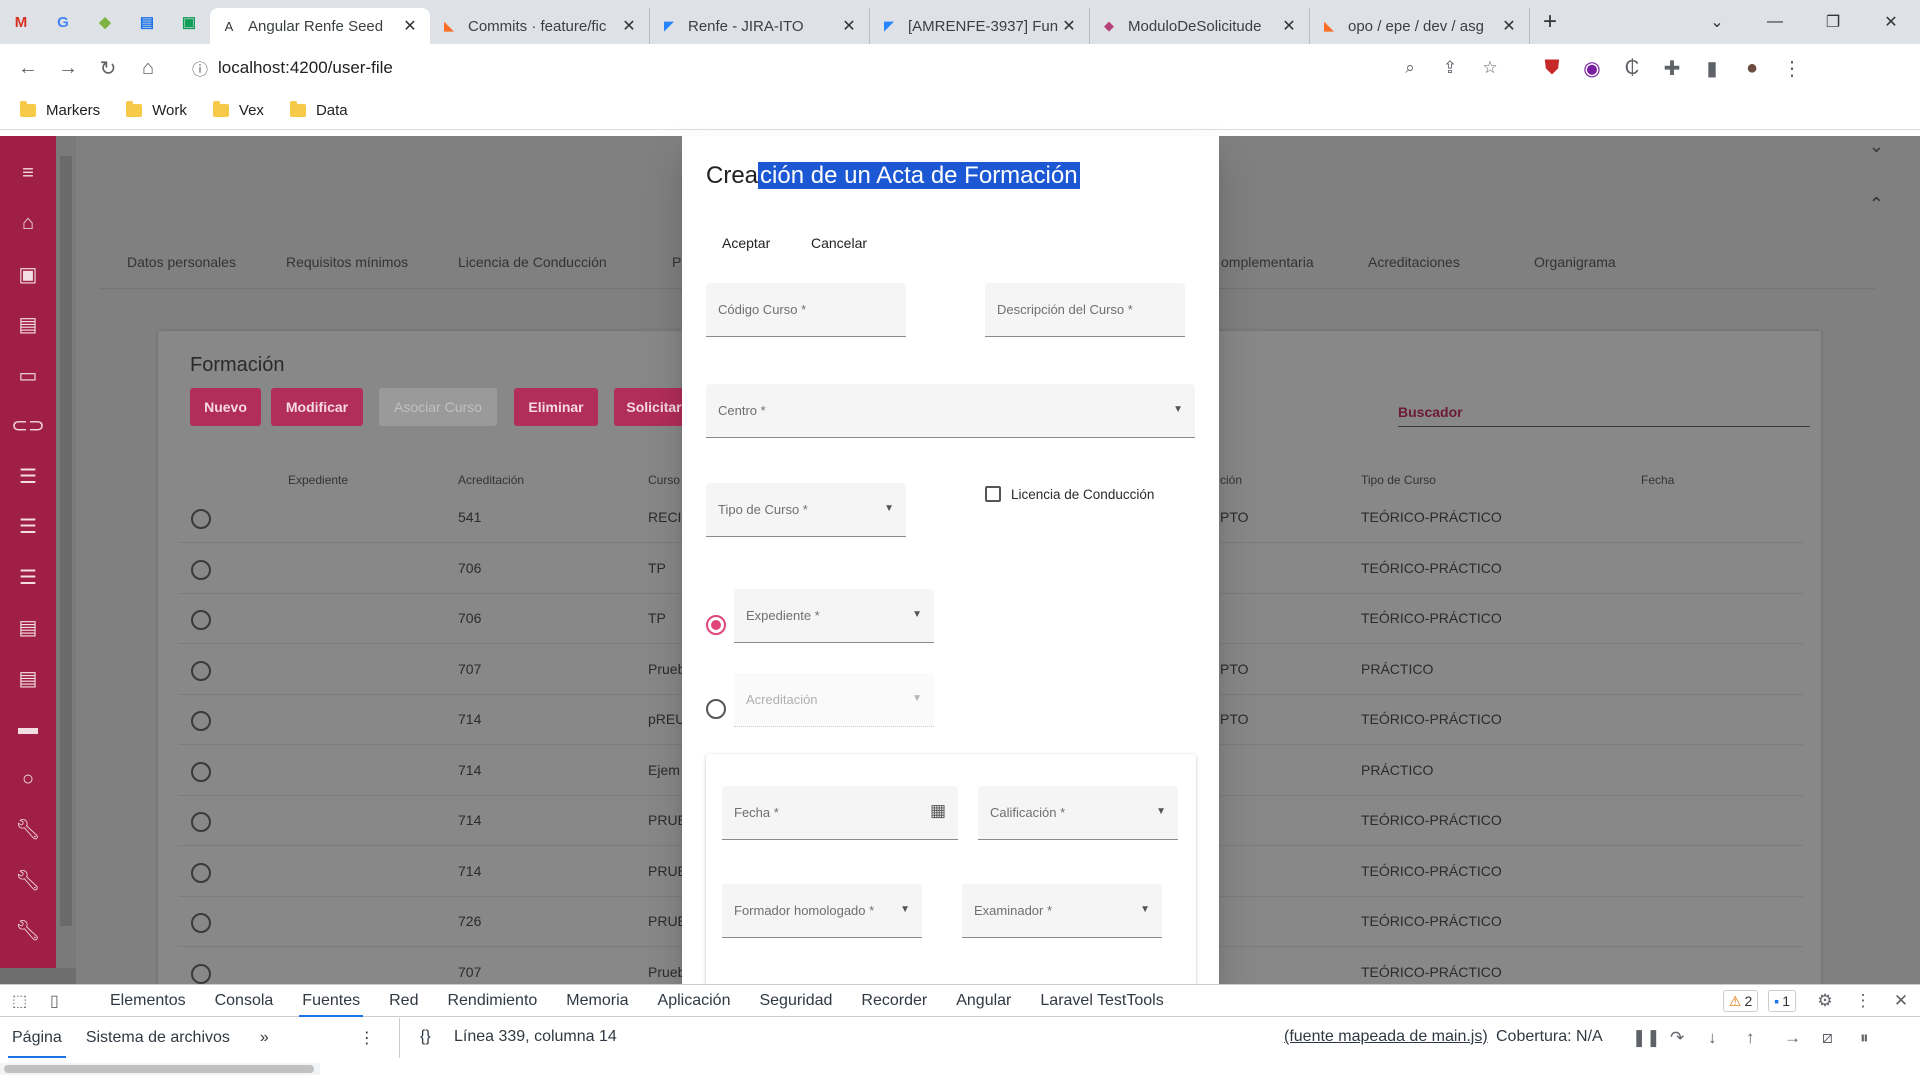 This screenshot has height=1080, width=1920. Describe the element at coordinates (318, 110) in the screenshot. I see `bookmark-item: Data` at that location.